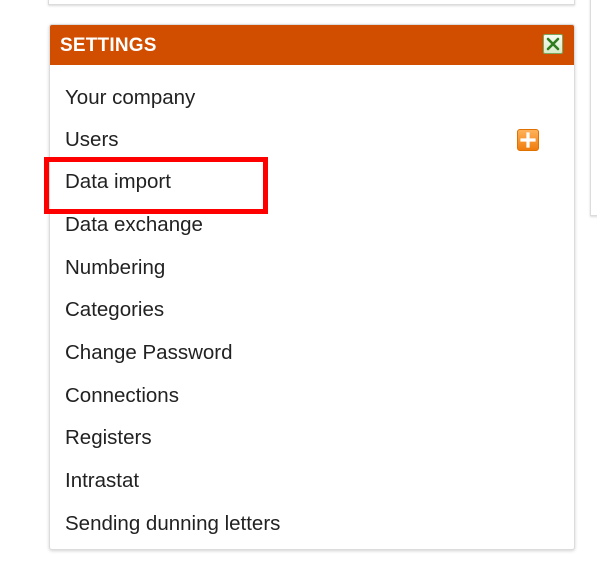 This screenshot has height=562, width=597. Describe the element at coordinates (149, 353) in the screenshot. I see `menu-item-change-password: Change Password` at that location.